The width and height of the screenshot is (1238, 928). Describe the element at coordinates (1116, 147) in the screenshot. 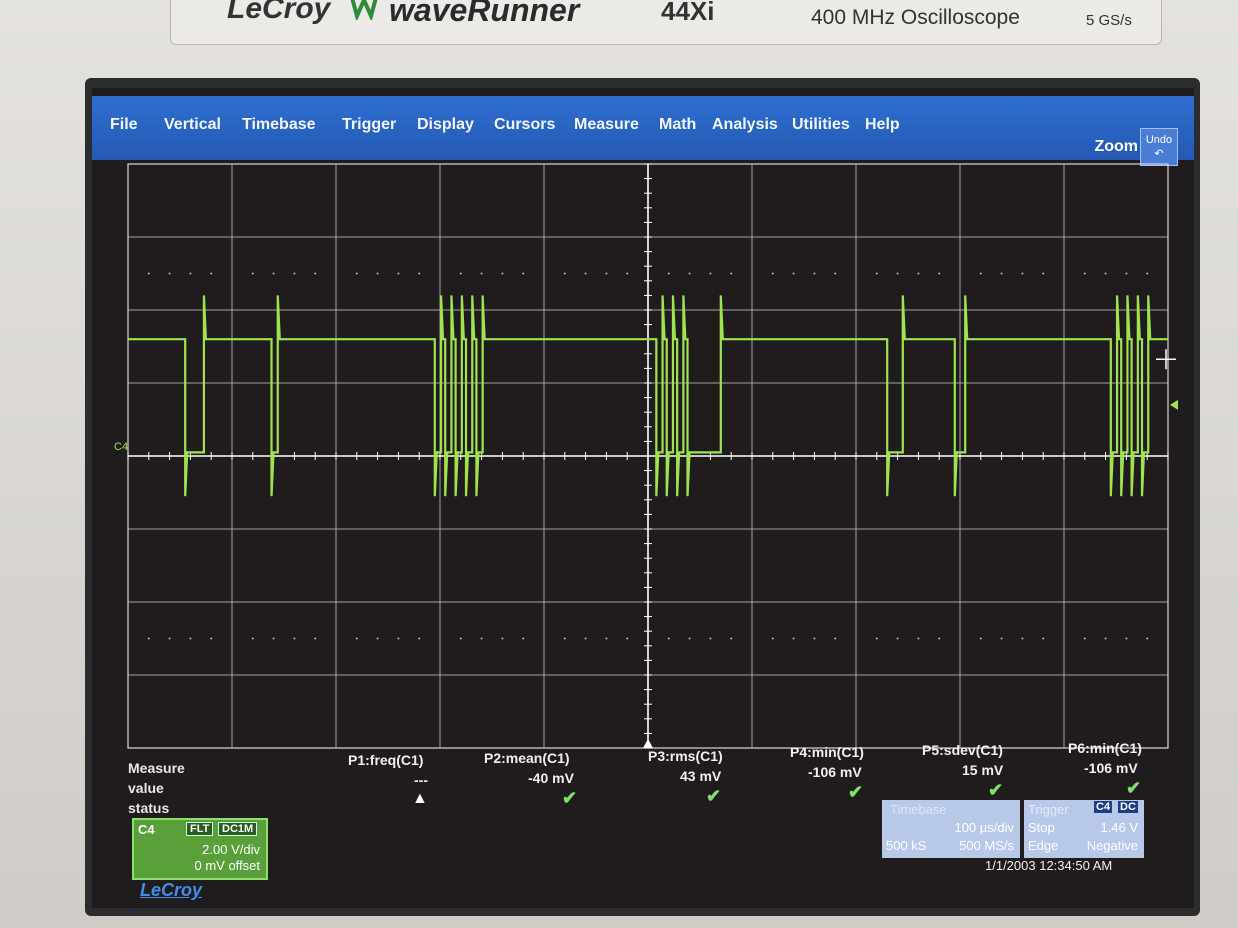

I see `zoom-button: Zoom` at that location.